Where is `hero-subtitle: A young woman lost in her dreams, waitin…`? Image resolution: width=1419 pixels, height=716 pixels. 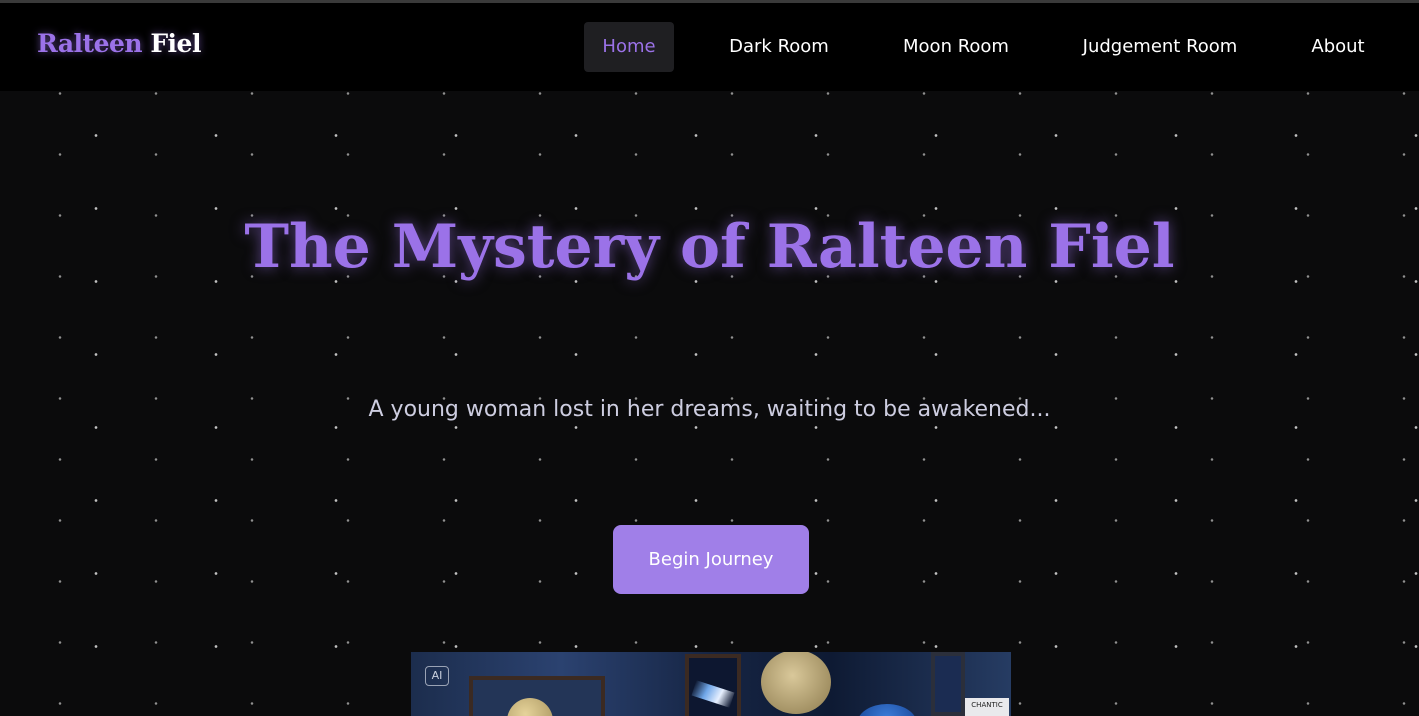 hero-subtitle: A young woman lost in her dreams, waitin… is located at coordinates (709, 409).